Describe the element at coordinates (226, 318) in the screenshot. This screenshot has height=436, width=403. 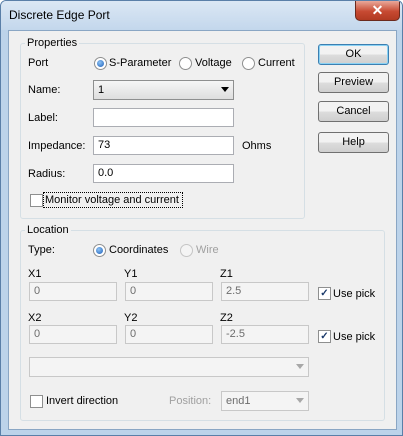
I see `z2-label: Z2` at that location.